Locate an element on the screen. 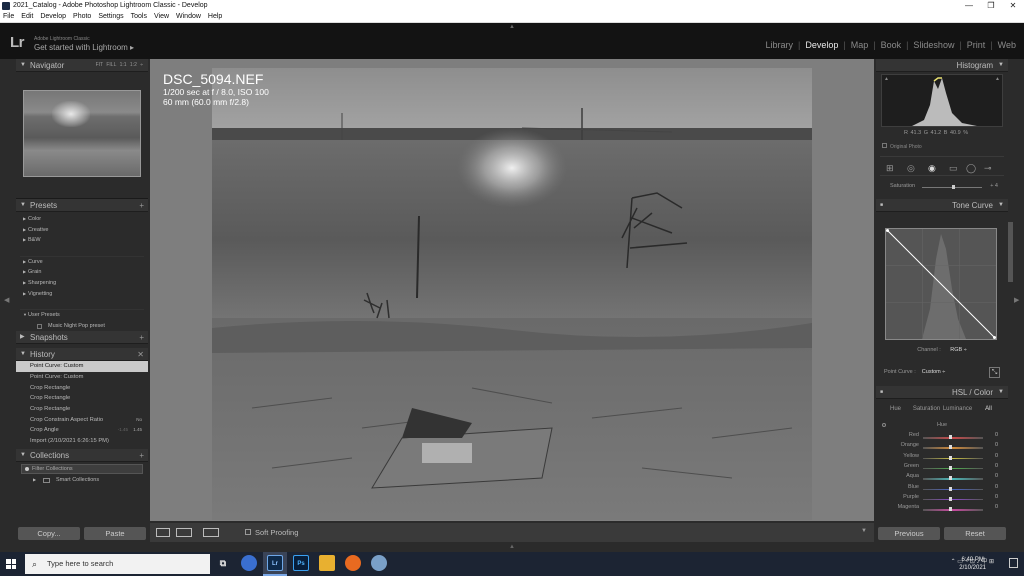  history-item: Import (2/10/2021 6:26:15 PM) is located at coordinates (82, 441).